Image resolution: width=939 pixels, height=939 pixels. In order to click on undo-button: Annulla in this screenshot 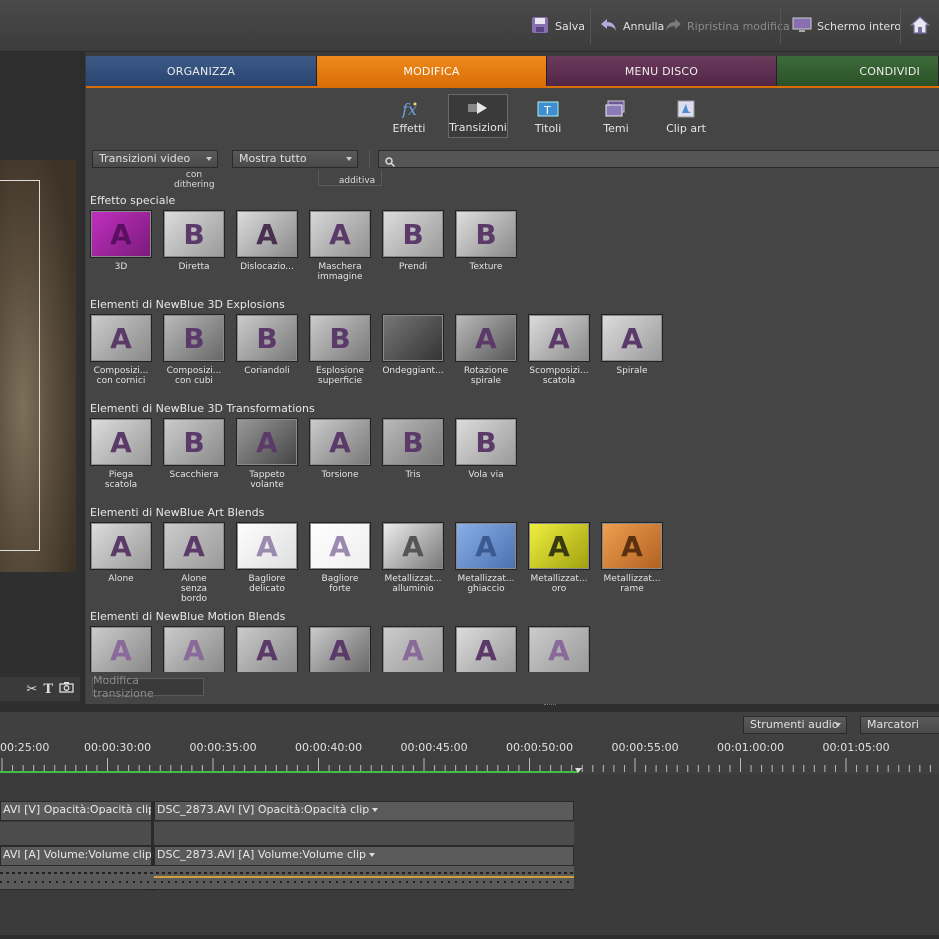, I will do `click(632, 26)`.